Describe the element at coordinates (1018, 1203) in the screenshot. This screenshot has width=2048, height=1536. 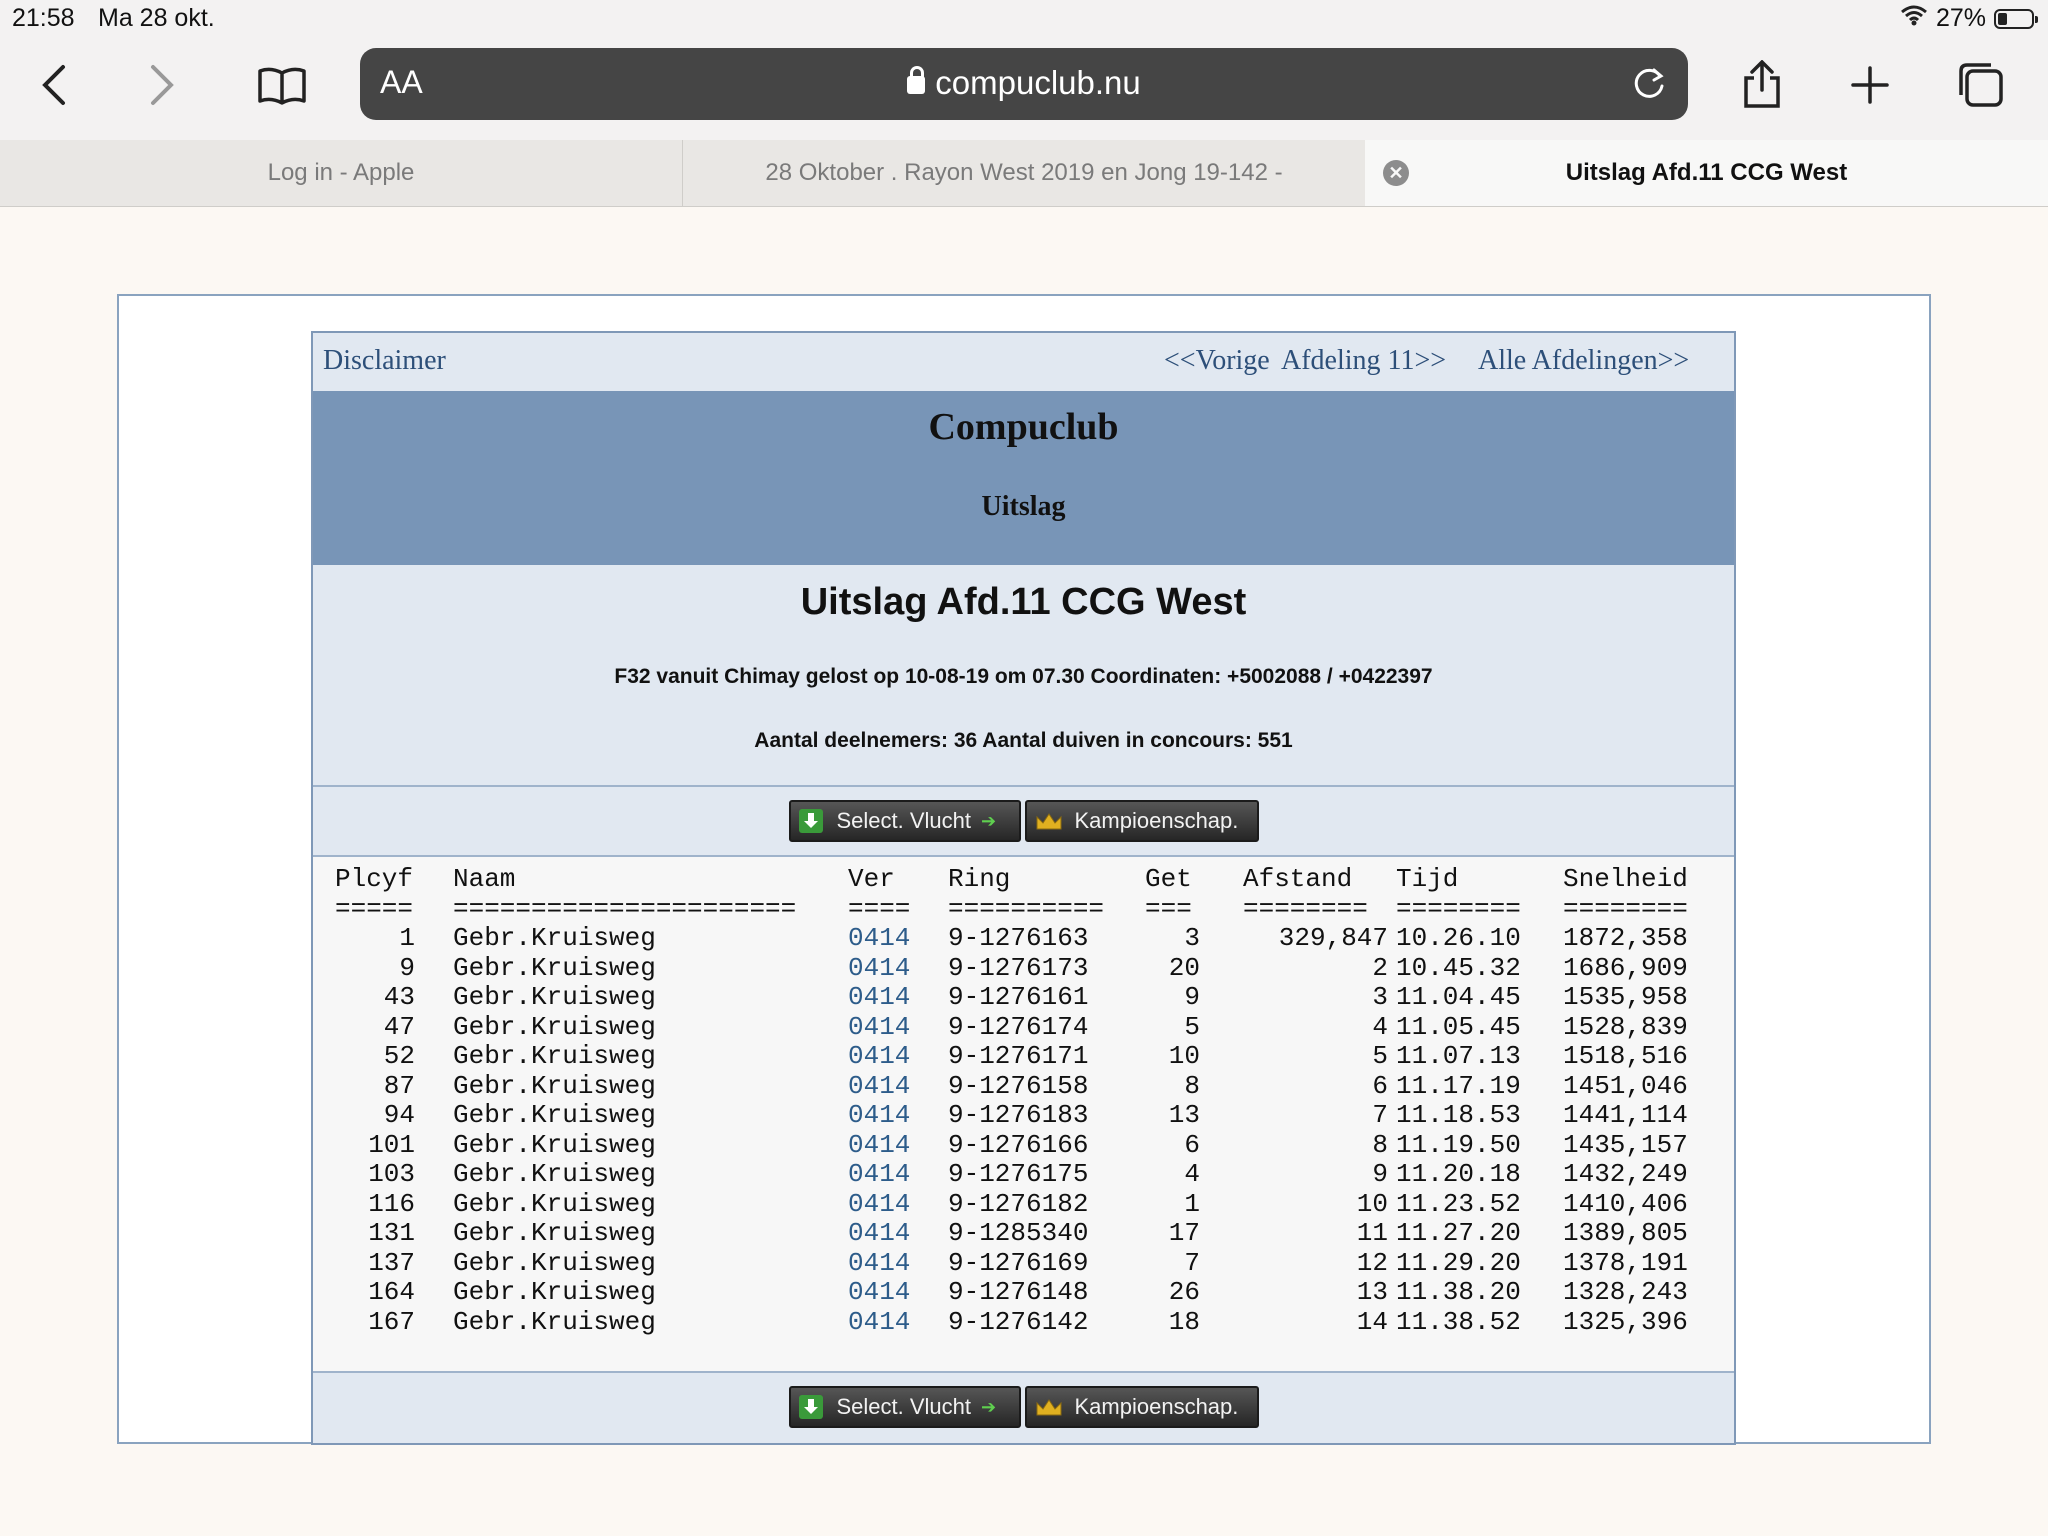
I see `cell-ring: 9-1276182` at that location.